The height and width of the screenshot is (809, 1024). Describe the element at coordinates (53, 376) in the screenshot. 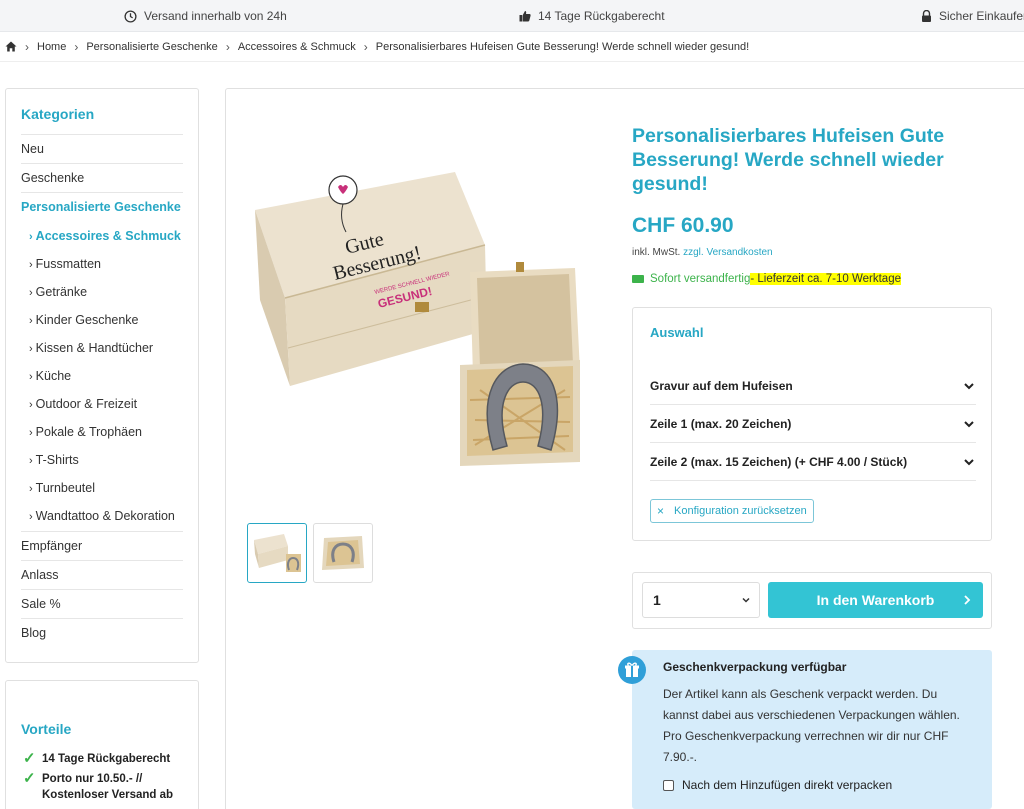

I see `sidebar-subitem-label: Küche` at that location.